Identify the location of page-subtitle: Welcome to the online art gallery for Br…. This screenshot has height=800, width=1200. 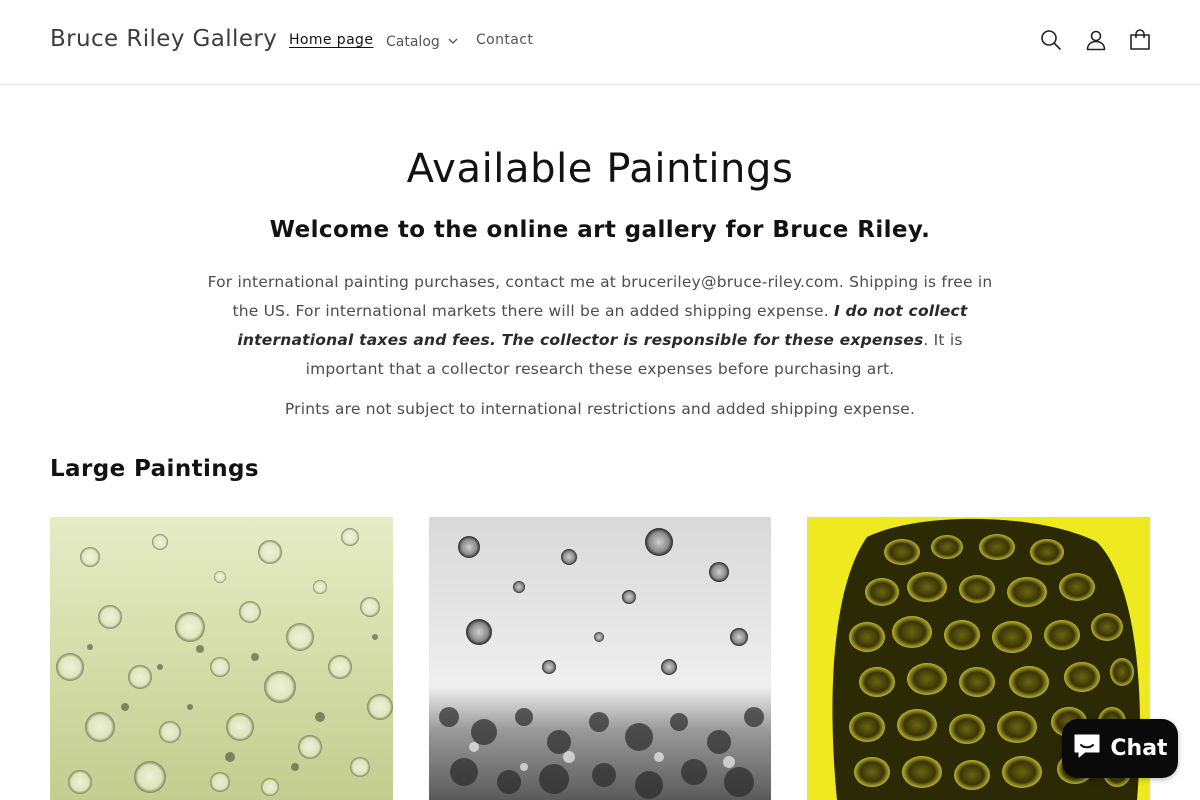
(600, 230).